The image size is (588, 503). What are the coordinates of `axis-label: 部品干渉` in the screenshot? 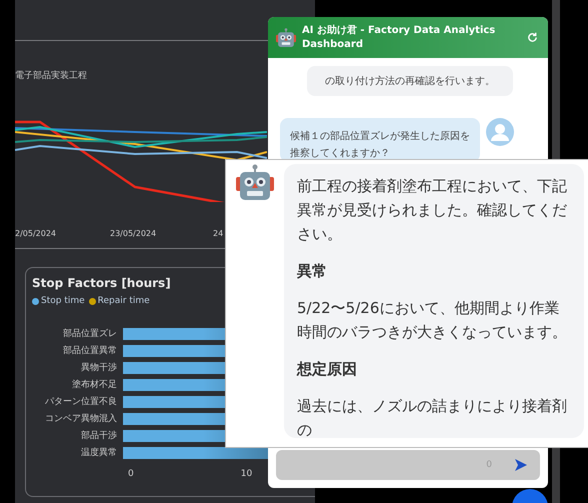 It's located at (98, 436).